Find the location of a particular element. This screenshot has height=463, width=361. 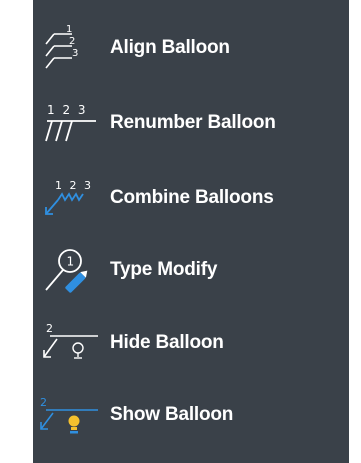

menu-item-label: Hide Balloon is located at coordinates (167, 342).